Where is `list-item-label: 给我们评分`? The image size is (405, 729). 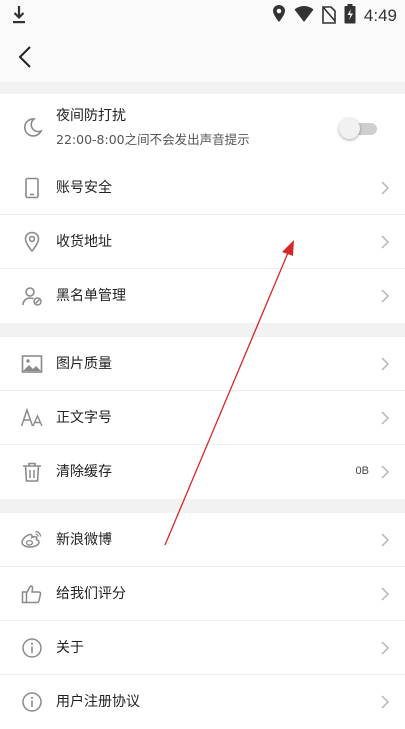 list-item-label: 给我们评分 is located at coordinates (91, 594).